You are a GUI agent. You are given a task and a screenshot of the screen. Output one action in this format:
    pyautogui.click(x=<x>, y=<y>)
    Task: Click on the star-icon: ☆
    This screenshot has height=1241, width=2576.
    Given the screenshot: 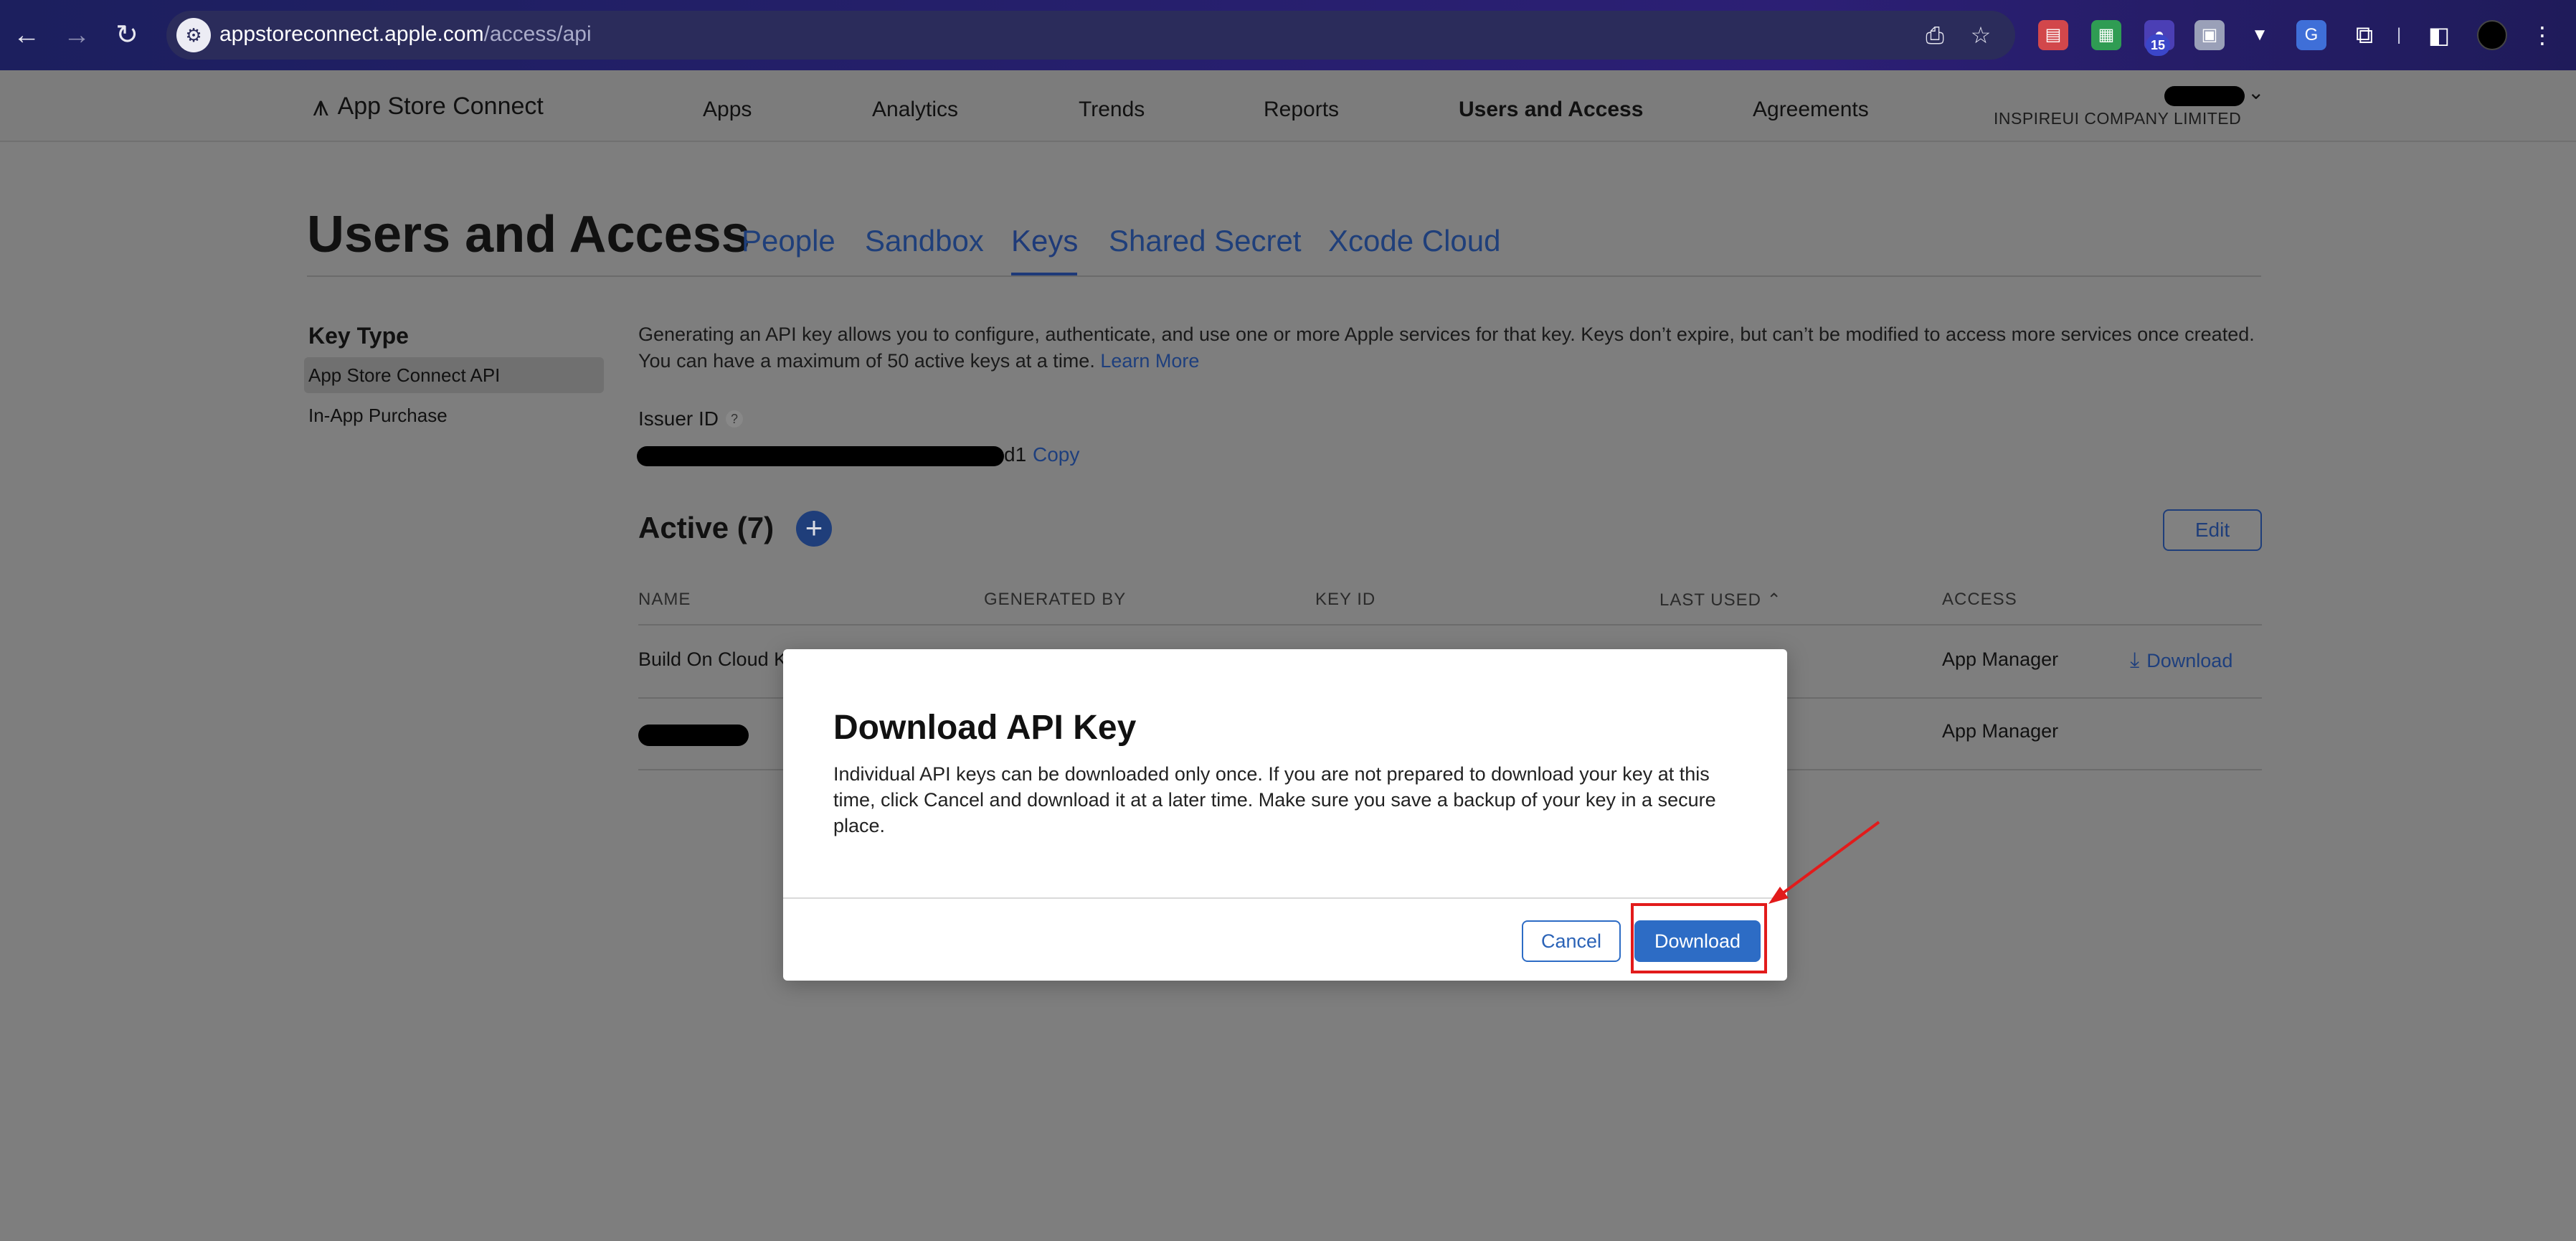 What is the action you would take?
    pyautogui.click(x=1980, y=35)
    